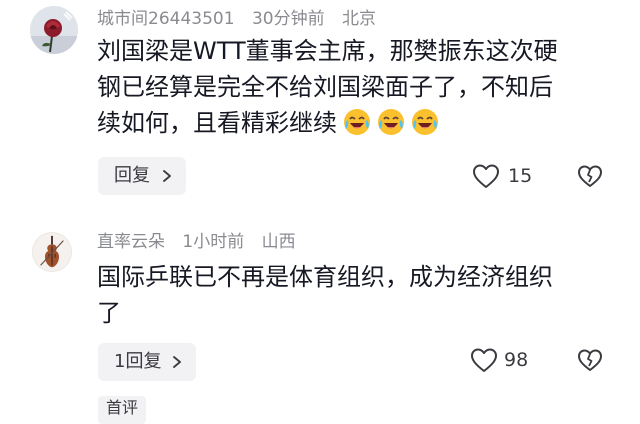 The height and width of the screenshot is (424, 640). I want to click on comment-location: 北京, so click(358, 19).